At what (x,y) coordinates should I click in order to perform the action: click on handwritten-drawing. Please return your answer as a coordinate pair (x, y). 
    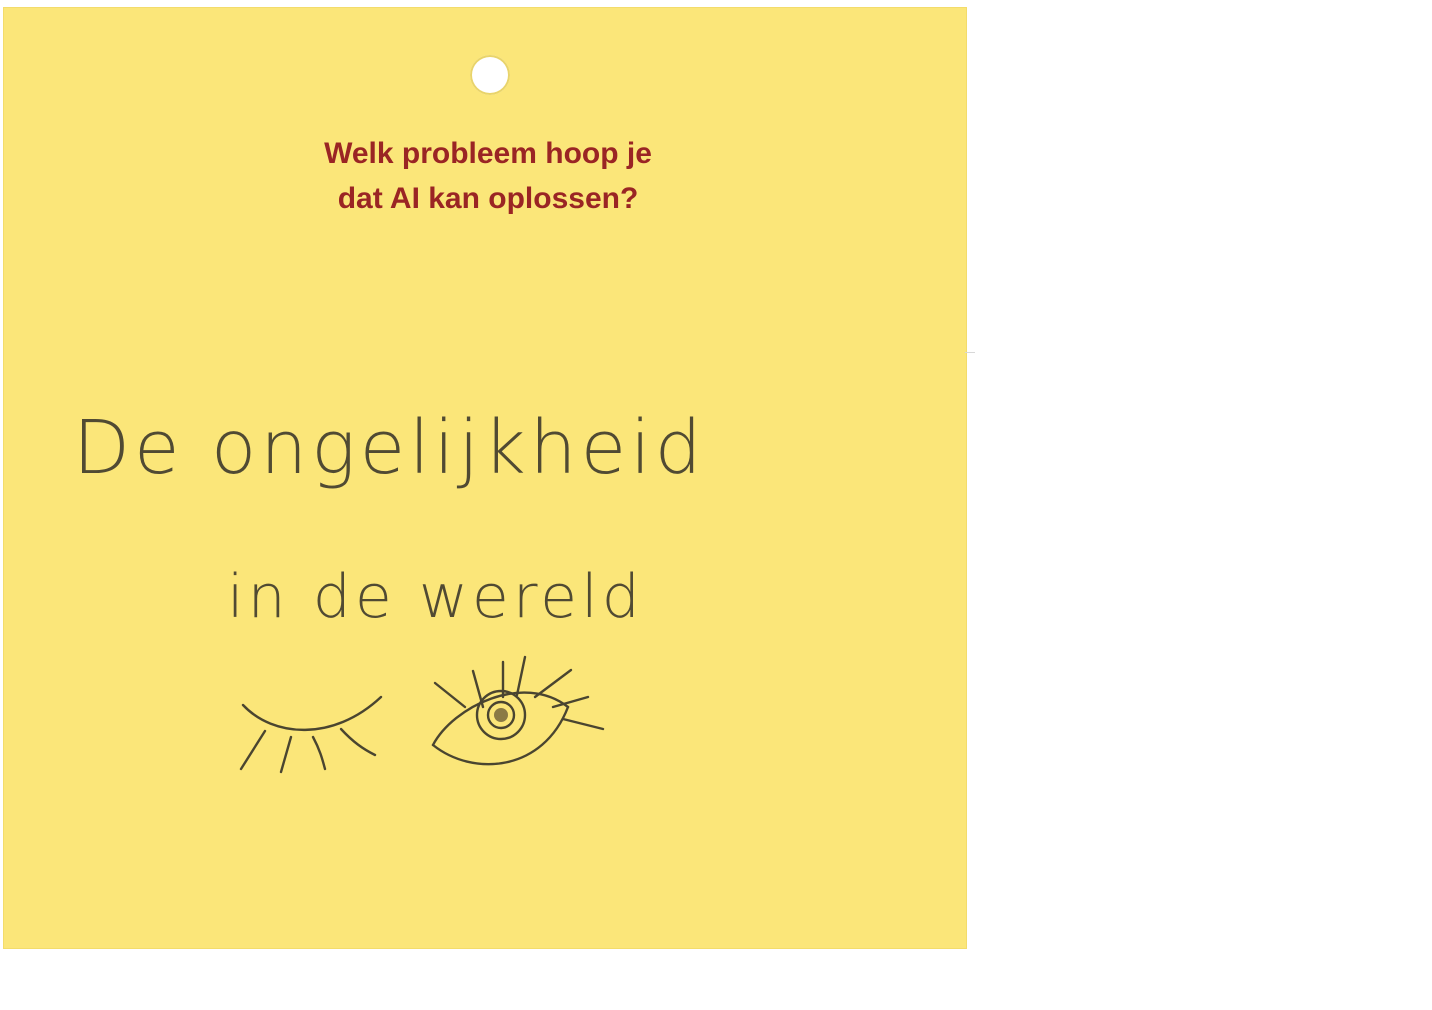
    Looking at the image, I should click on (422, 714).